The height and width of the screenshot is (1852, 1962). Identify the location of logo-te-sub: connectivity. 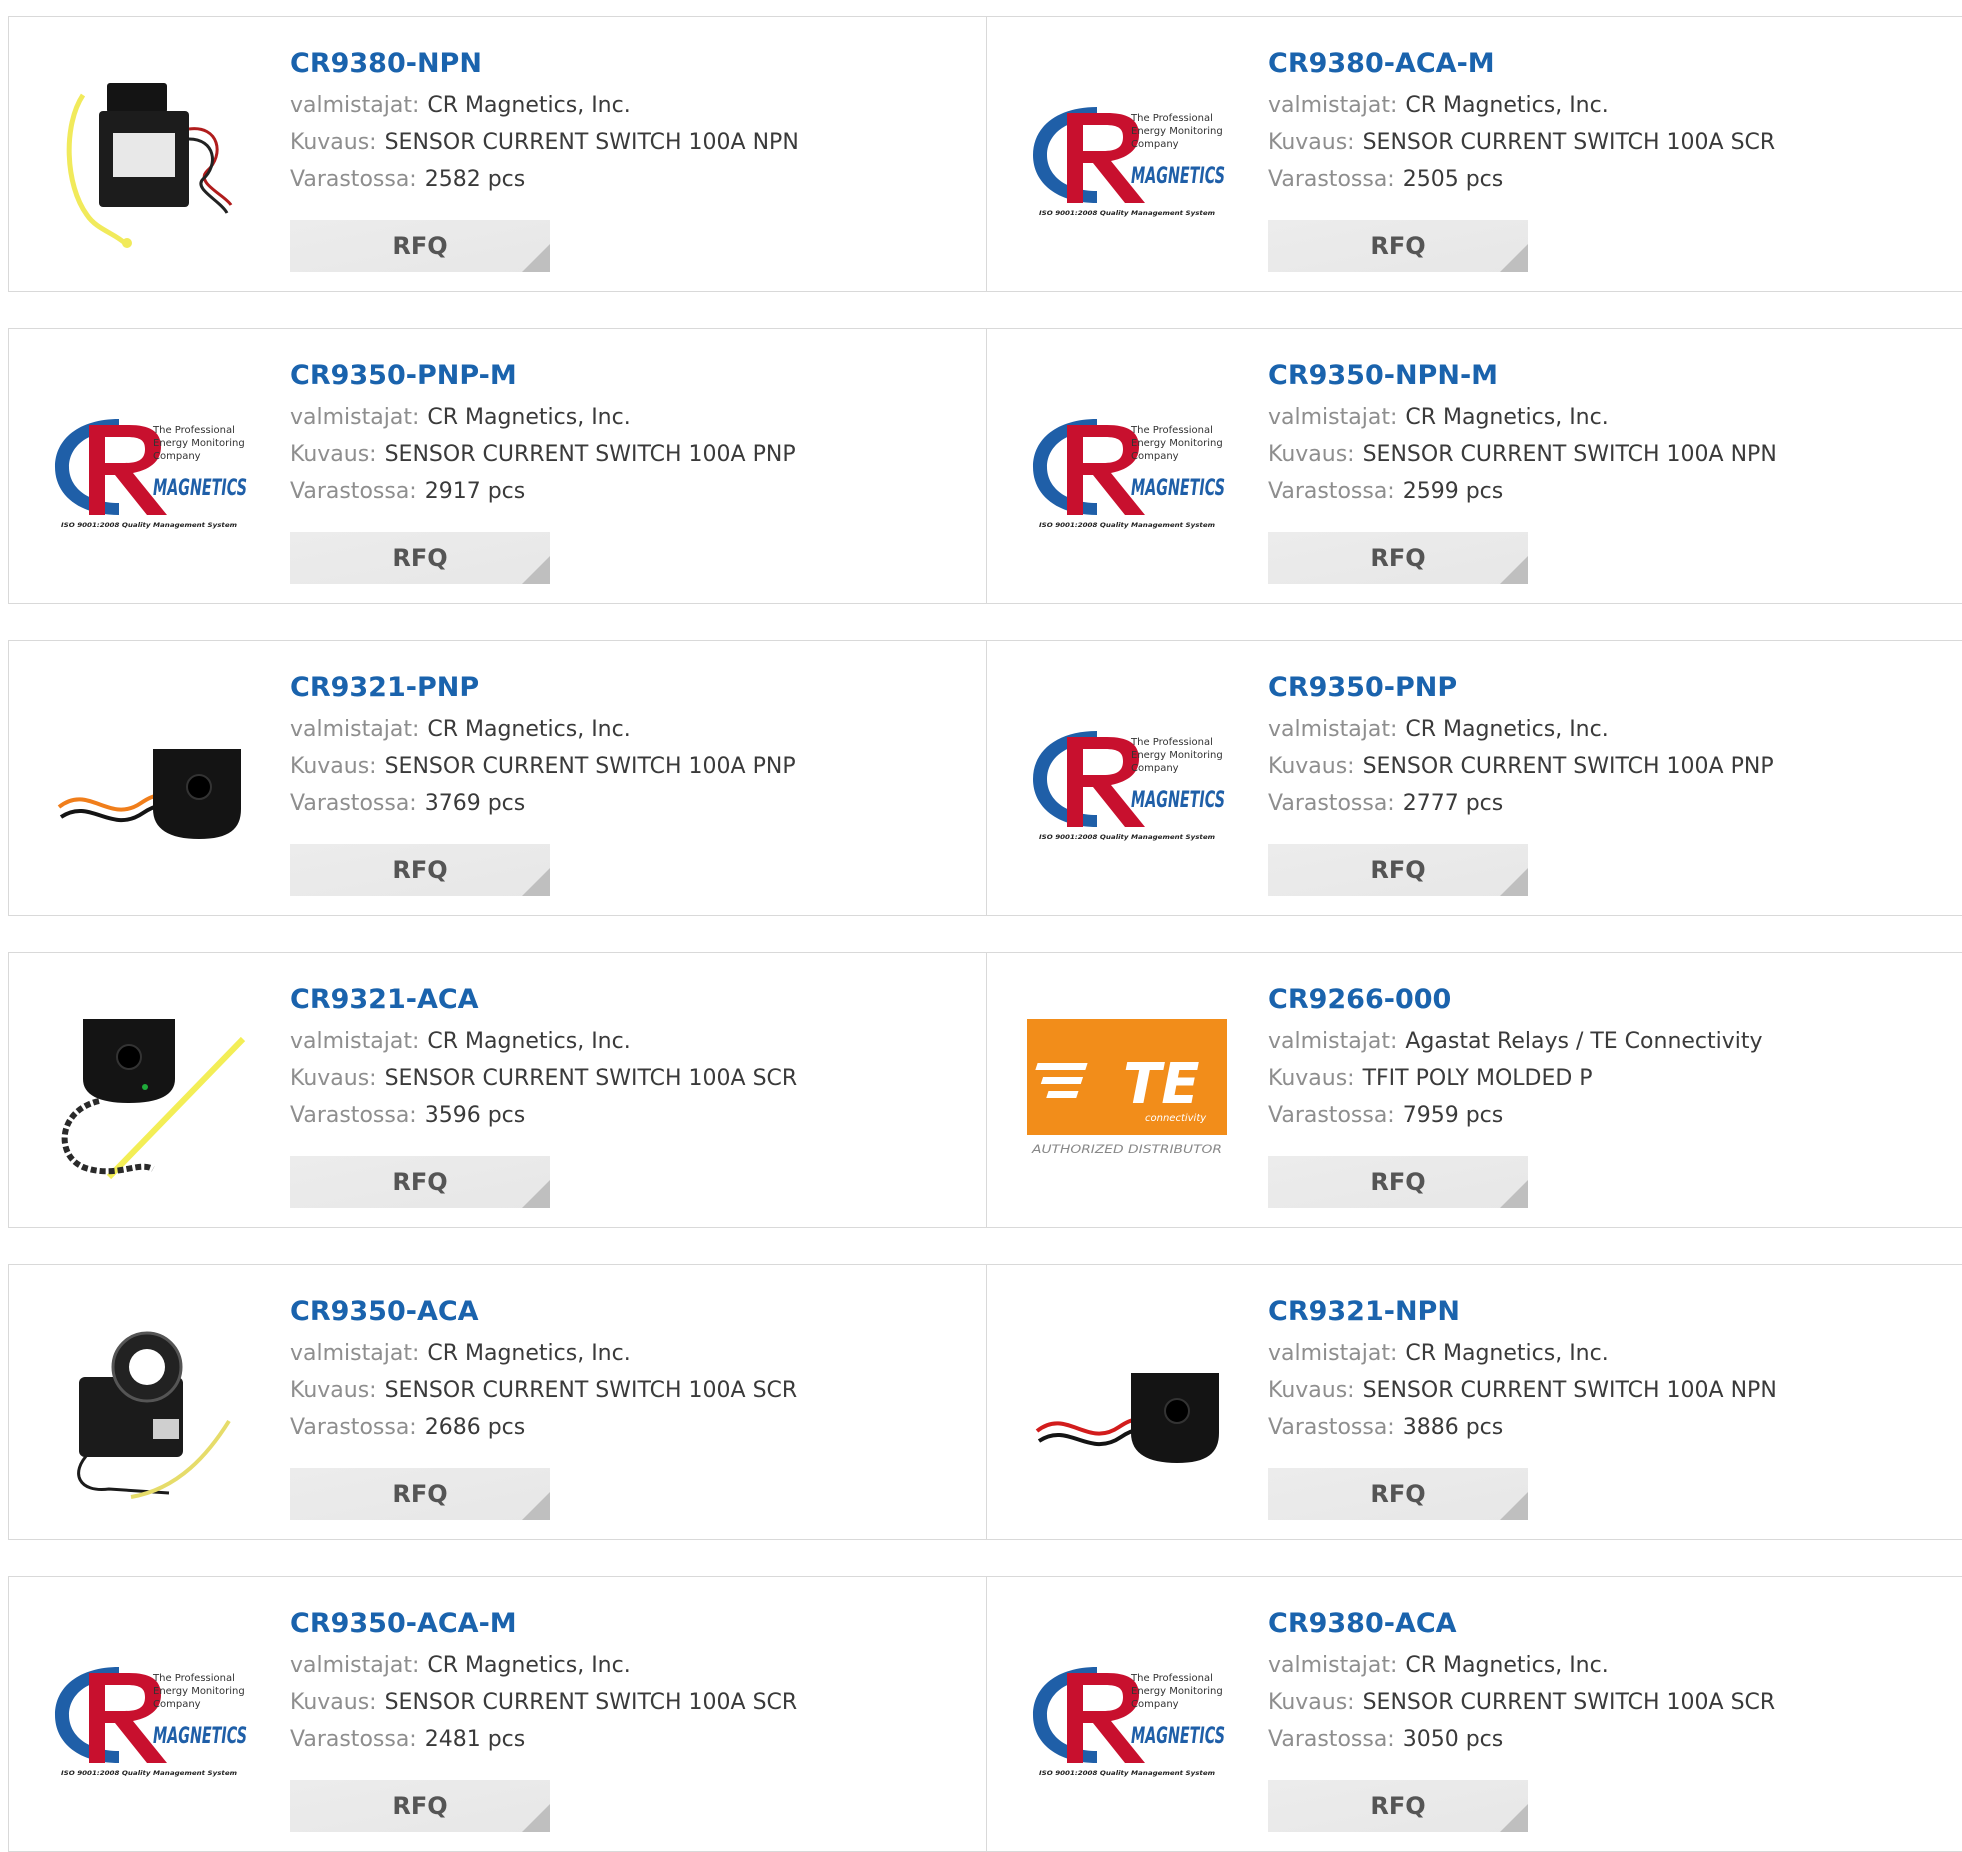
(1176, 1118).